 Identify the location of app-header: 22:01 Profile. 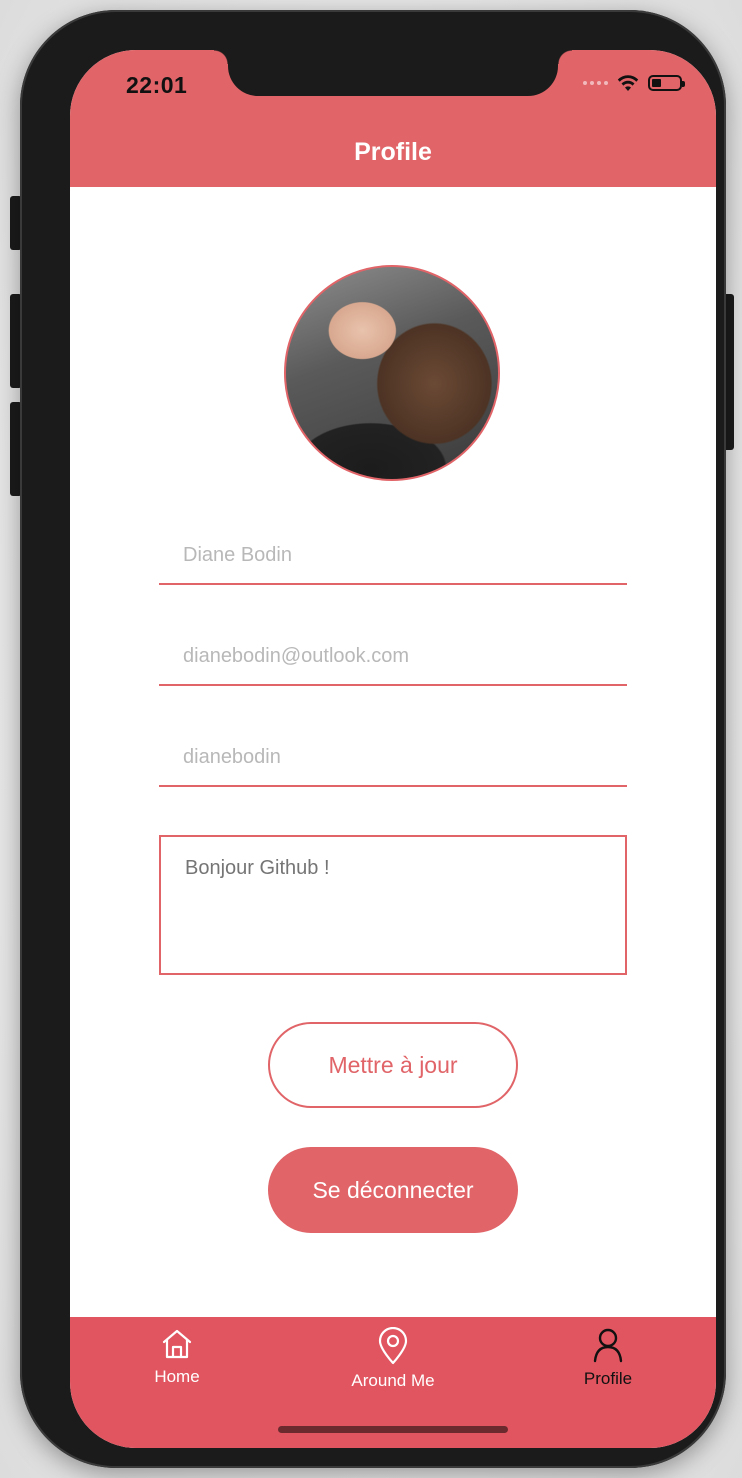
(393, 118).